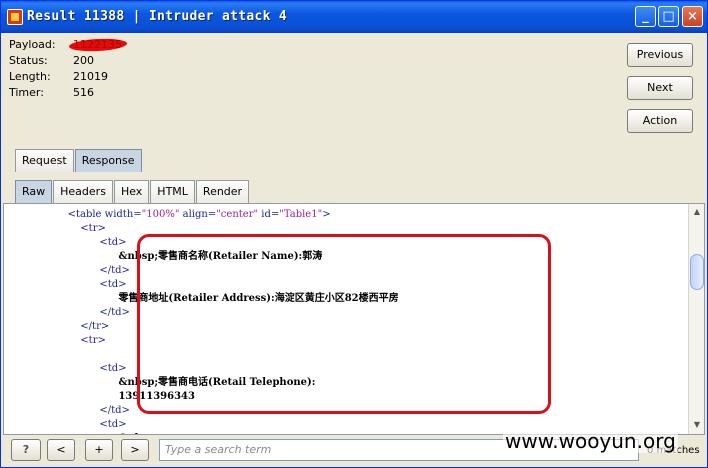 The width and height of the screenshot is (708, 468). I want to click on vertical-scrollbar: ▲ ▼, so click(696, 319).